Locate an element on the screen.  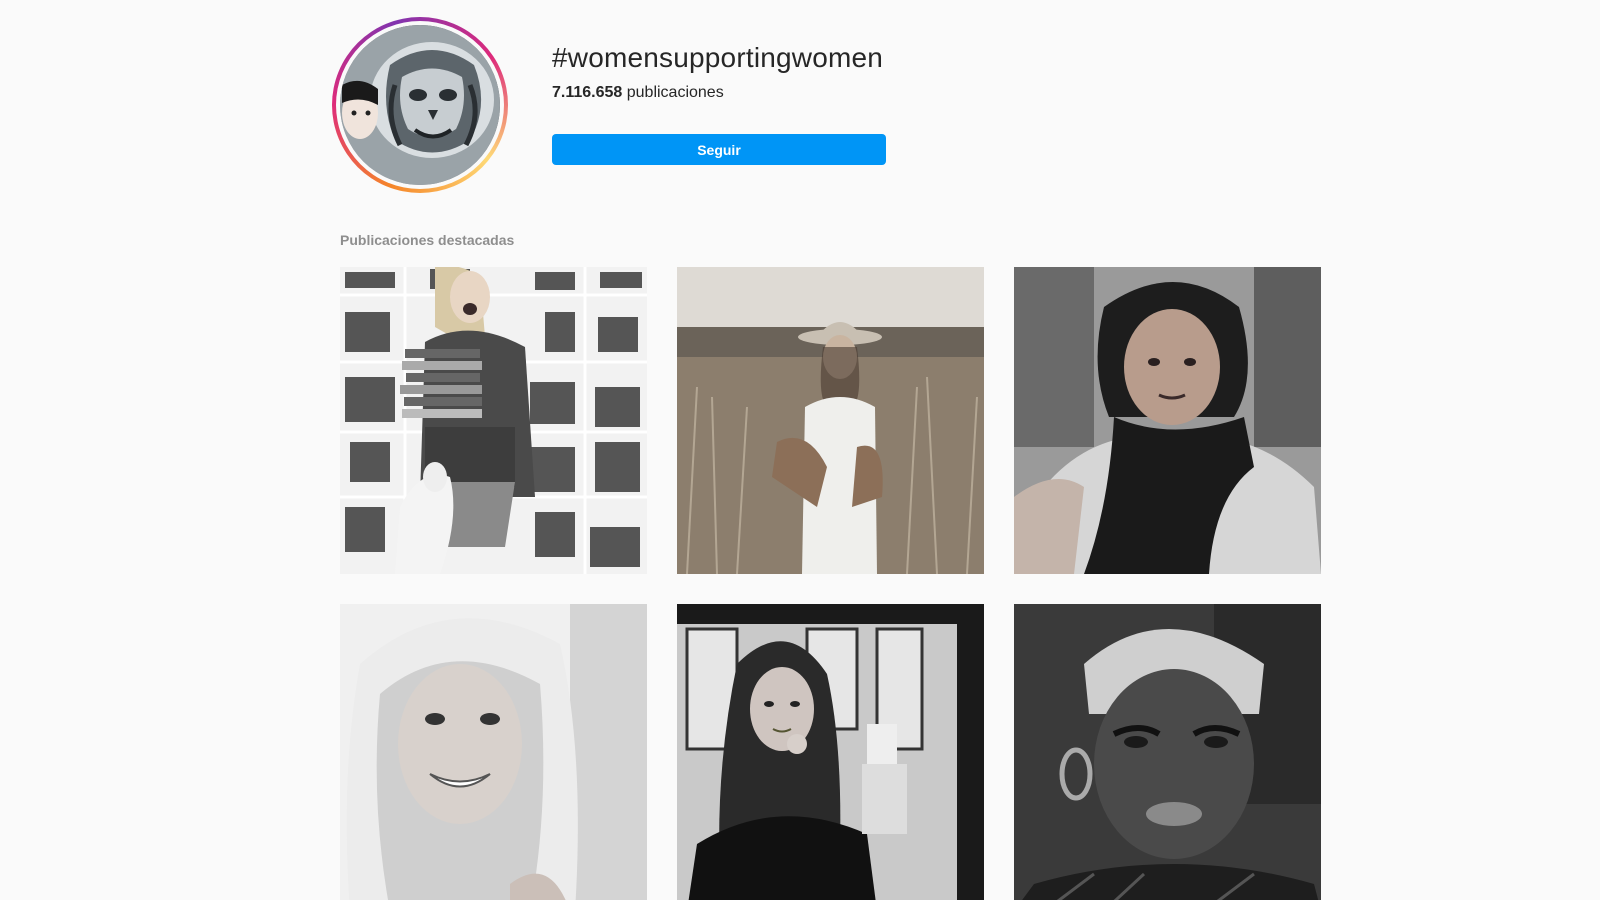
hashtag-avatar-ring is located at coordinates (420, 105).